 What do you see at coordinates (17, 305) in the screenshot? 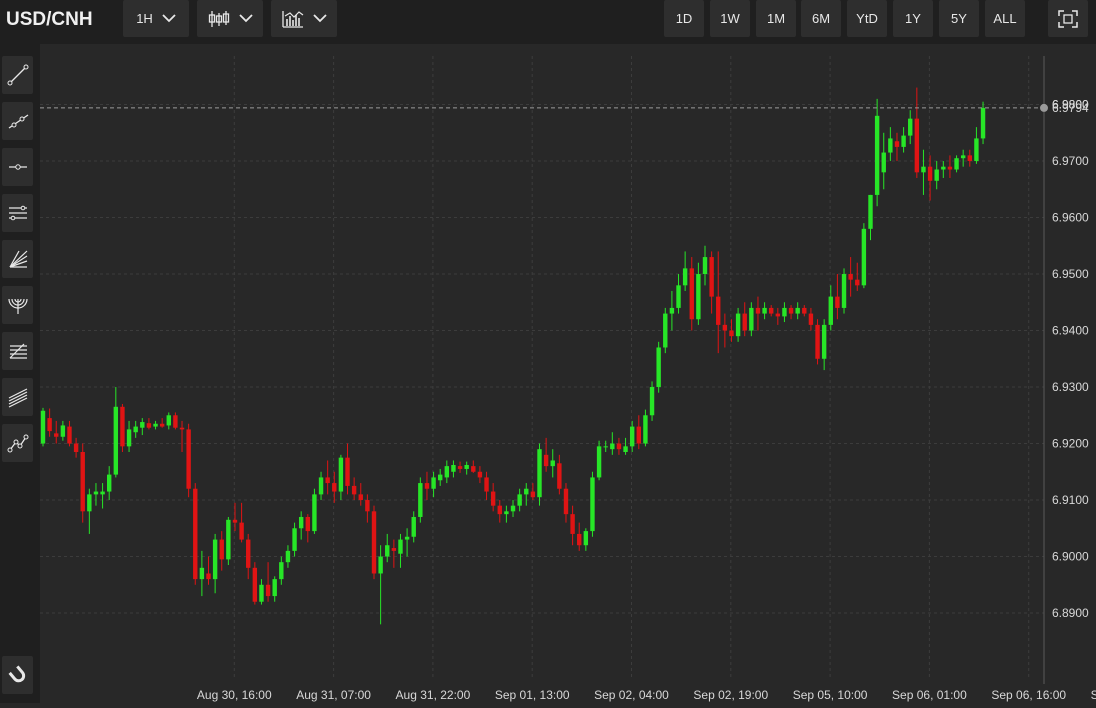
I see `arc-tool` at bounding box center [17, 305].